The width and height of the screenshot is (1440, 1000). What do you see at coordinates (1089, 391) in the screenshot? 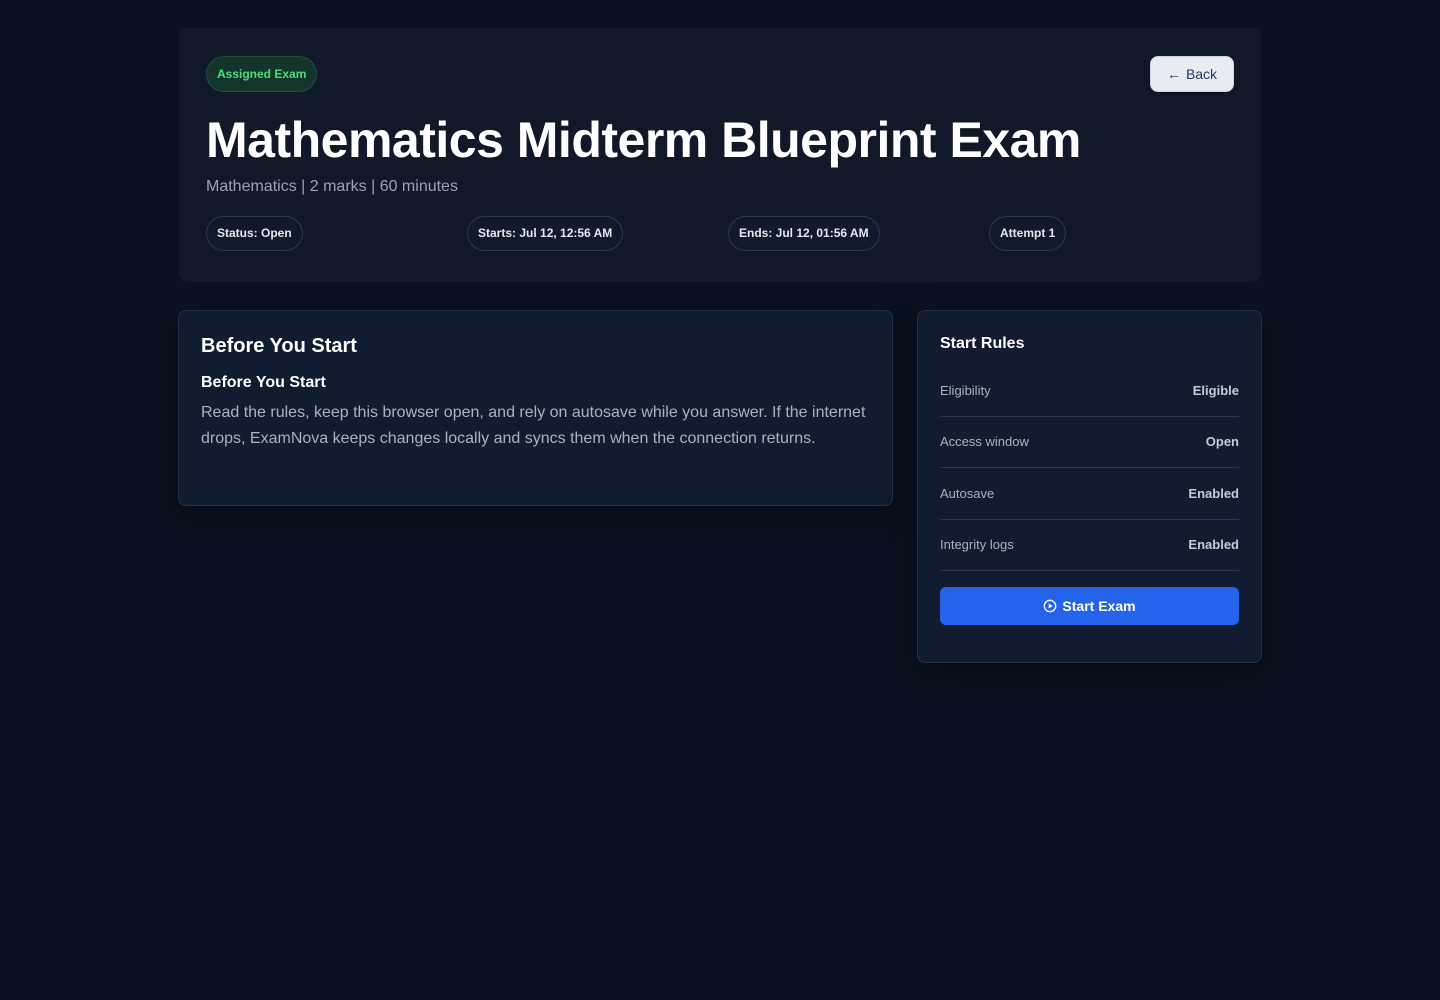
I see `rule-row-eligibility: Eligibility Eligible` at bounding box center [1089, 391].